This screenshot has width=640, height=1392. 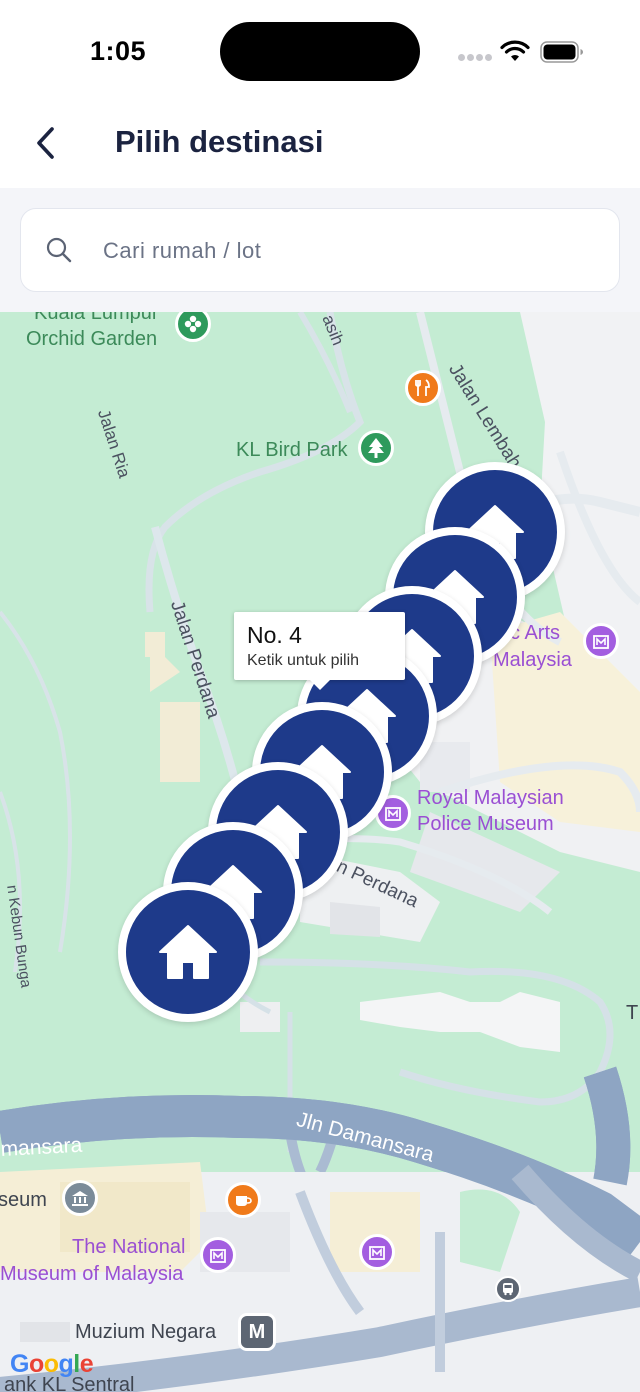 I want to click on road-damansara-left: mansara, so click(x=41, y=1147).